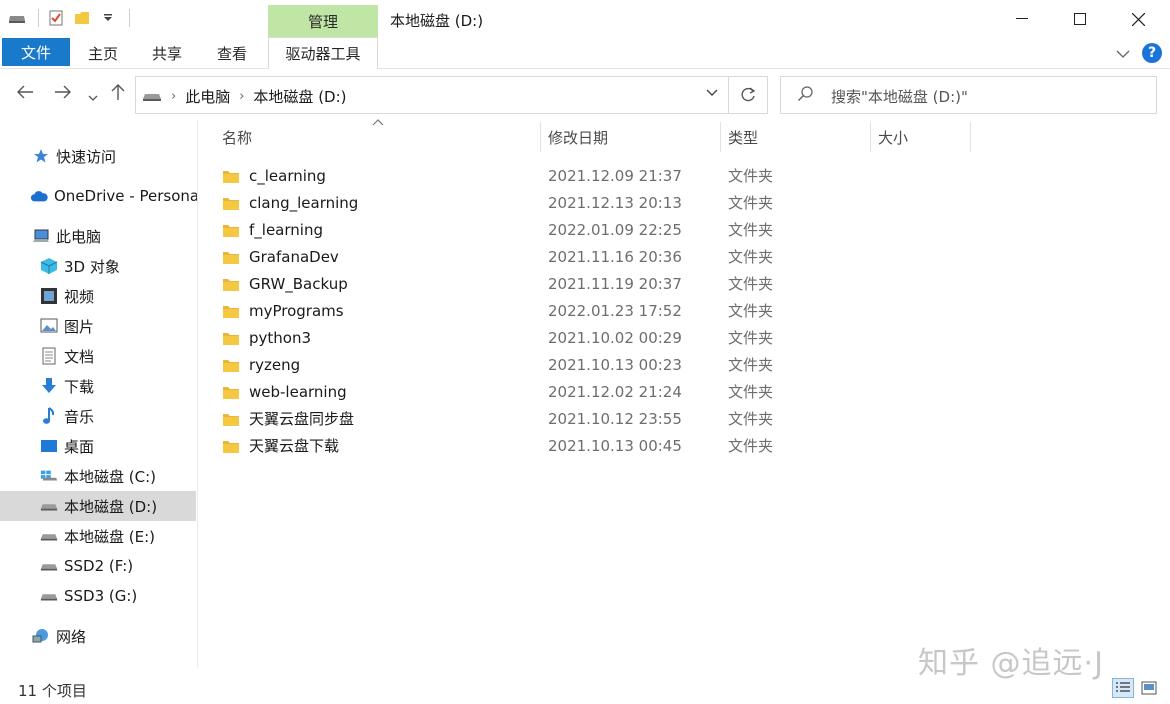 This screenshot has width=1170, height=704. I want to click on film-icon, so click(49, 296).